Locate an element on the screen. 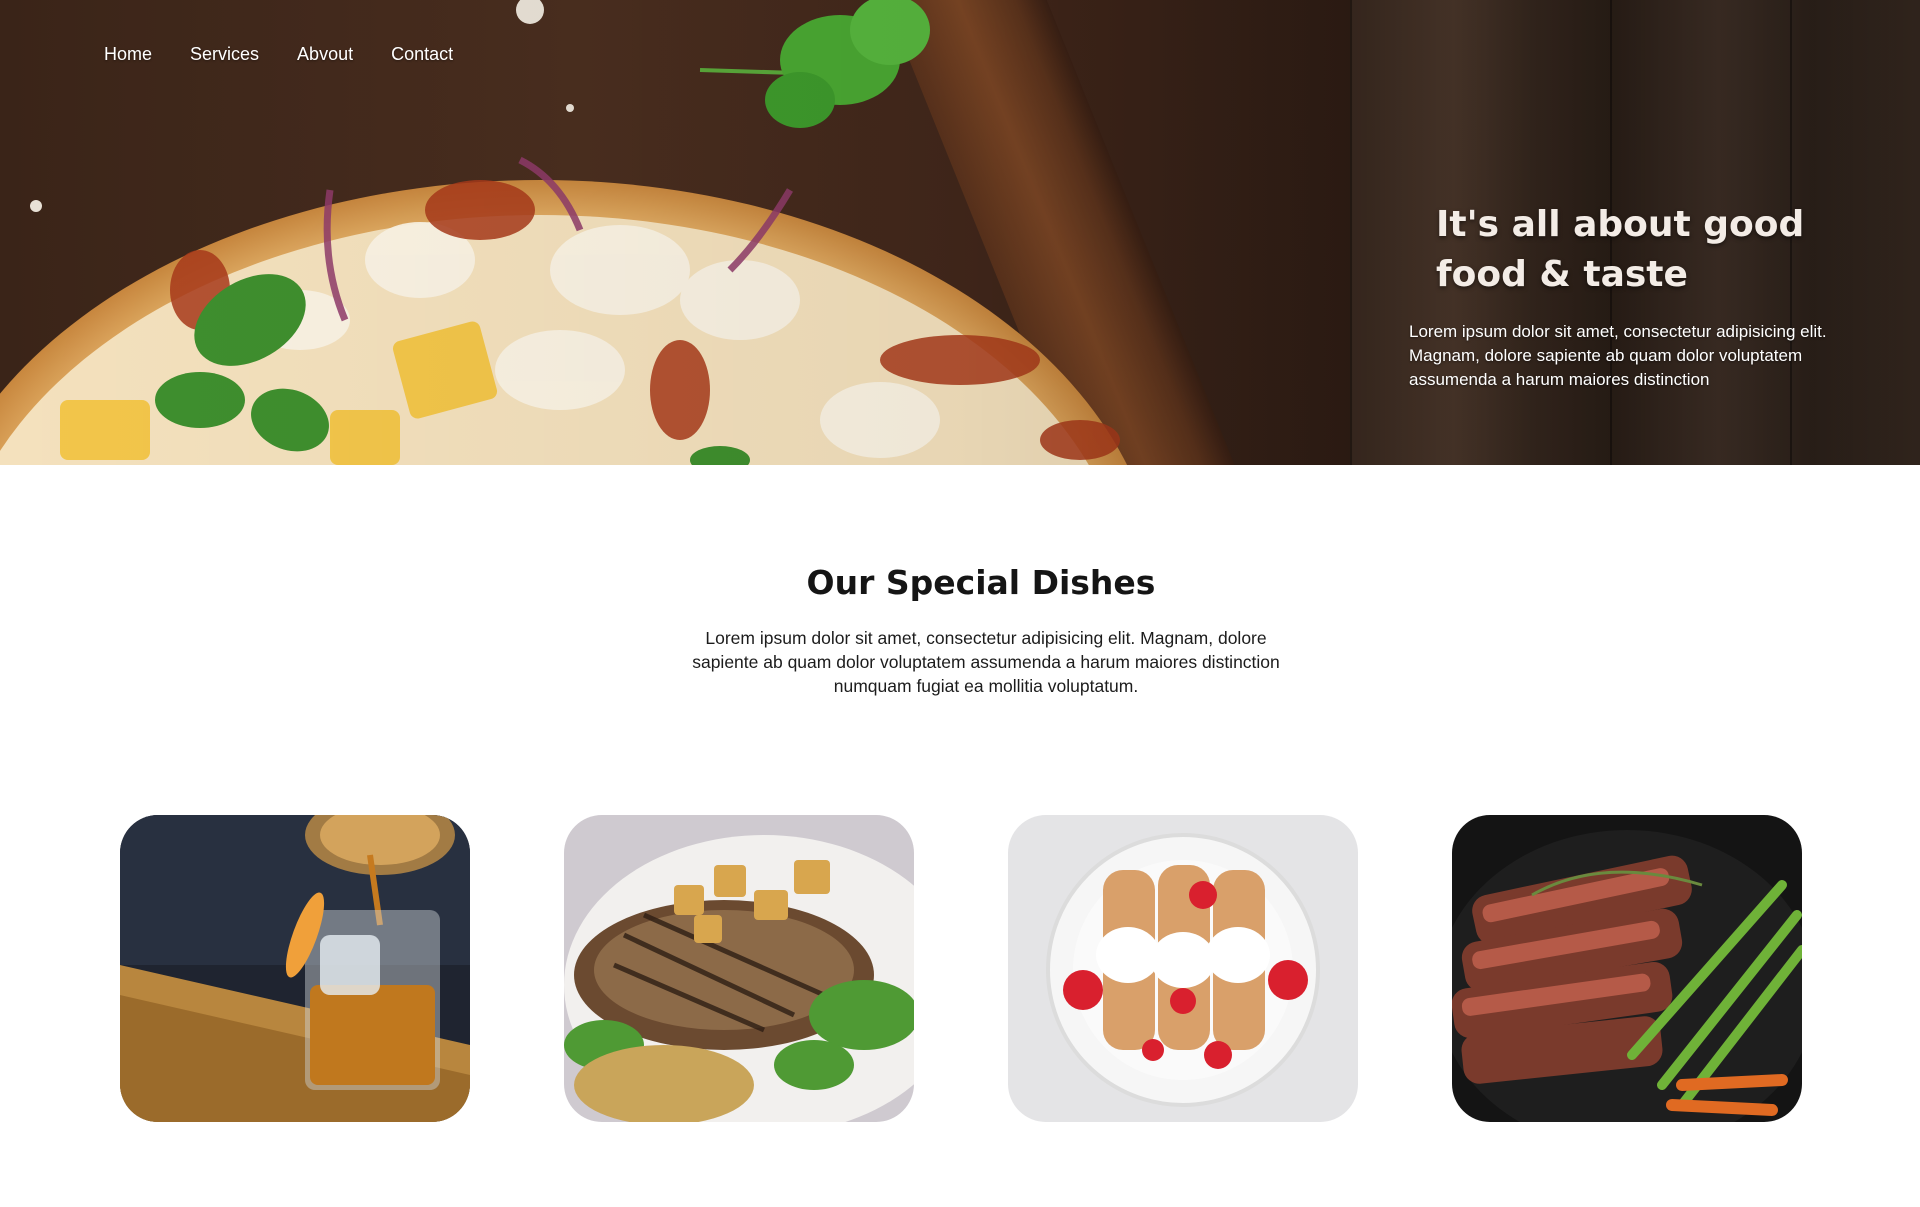 The image size is (1920, 1207). section-title: Our Special Dishes is located at coordinates (981, 582).